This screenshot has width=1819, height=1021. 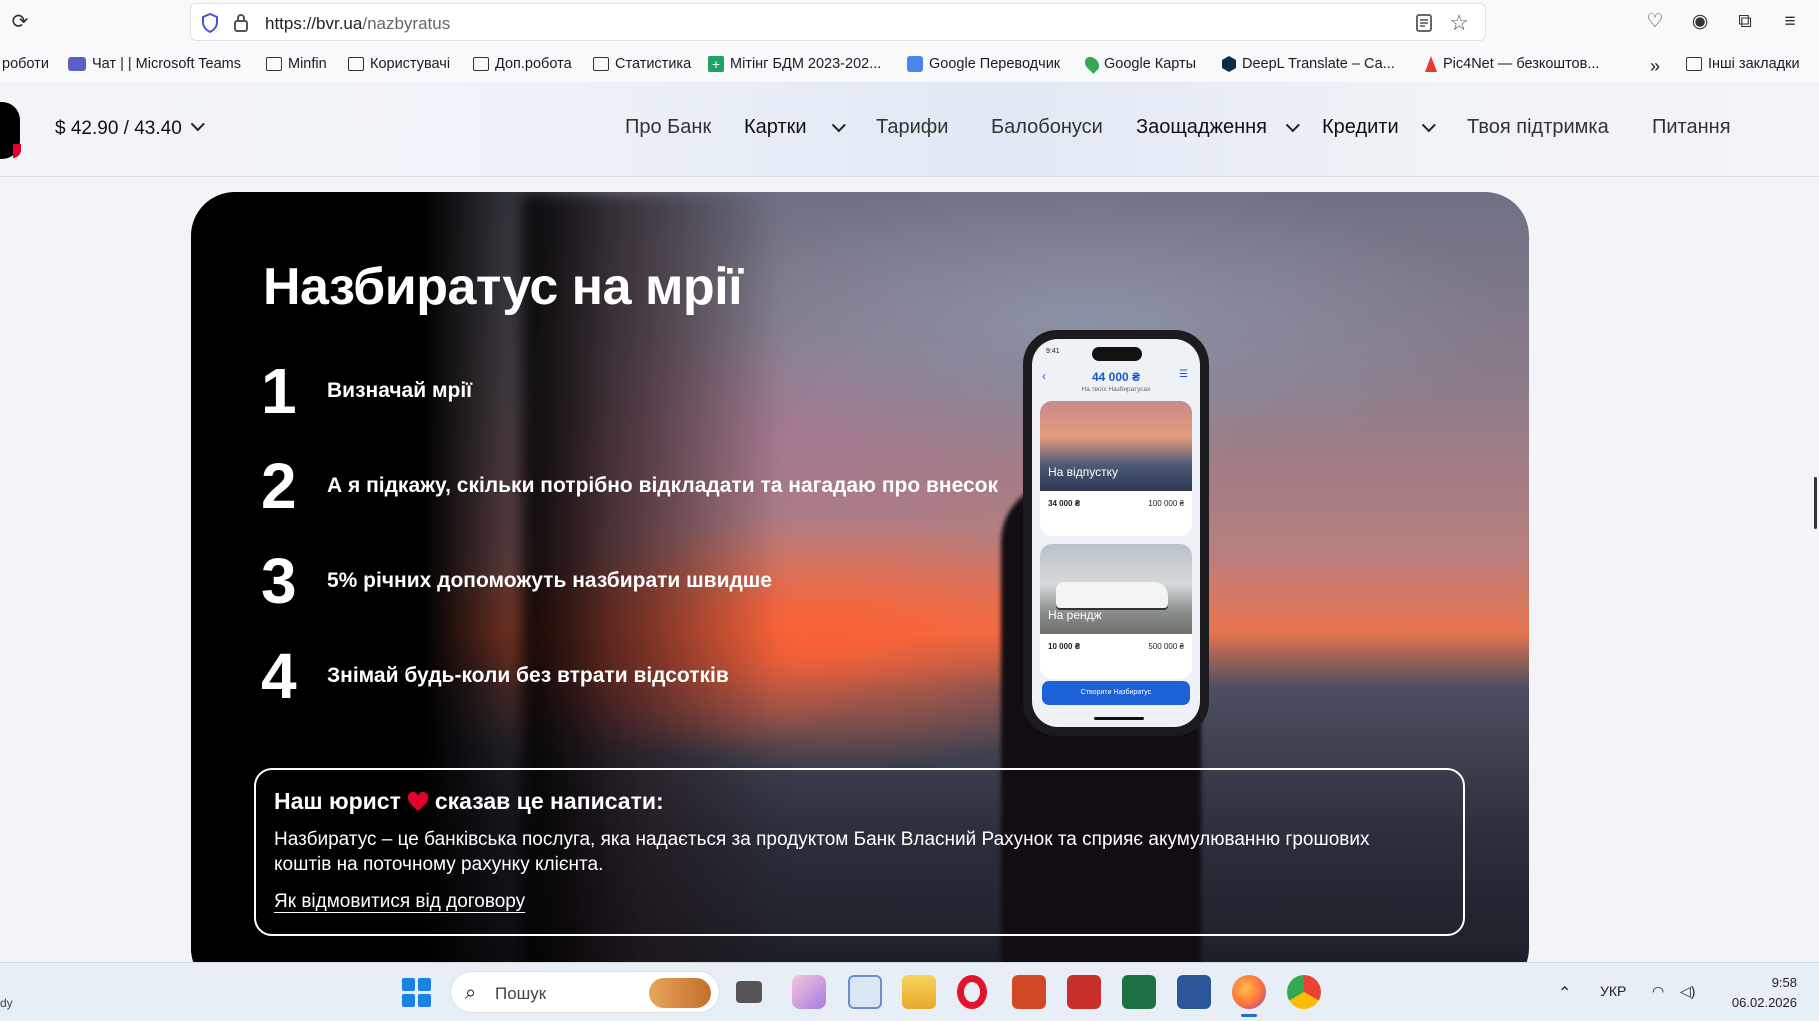 I want to click on file-explorer-icon, so click(x=919, y=992).